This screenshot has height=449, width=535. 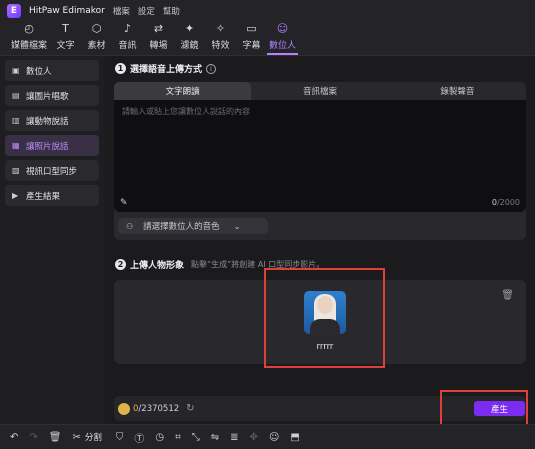 What do you see at coordinates (139, 437) in the screenshot?
I see `text-box-icon: Ⓣ` at bounding box center [139, 437].